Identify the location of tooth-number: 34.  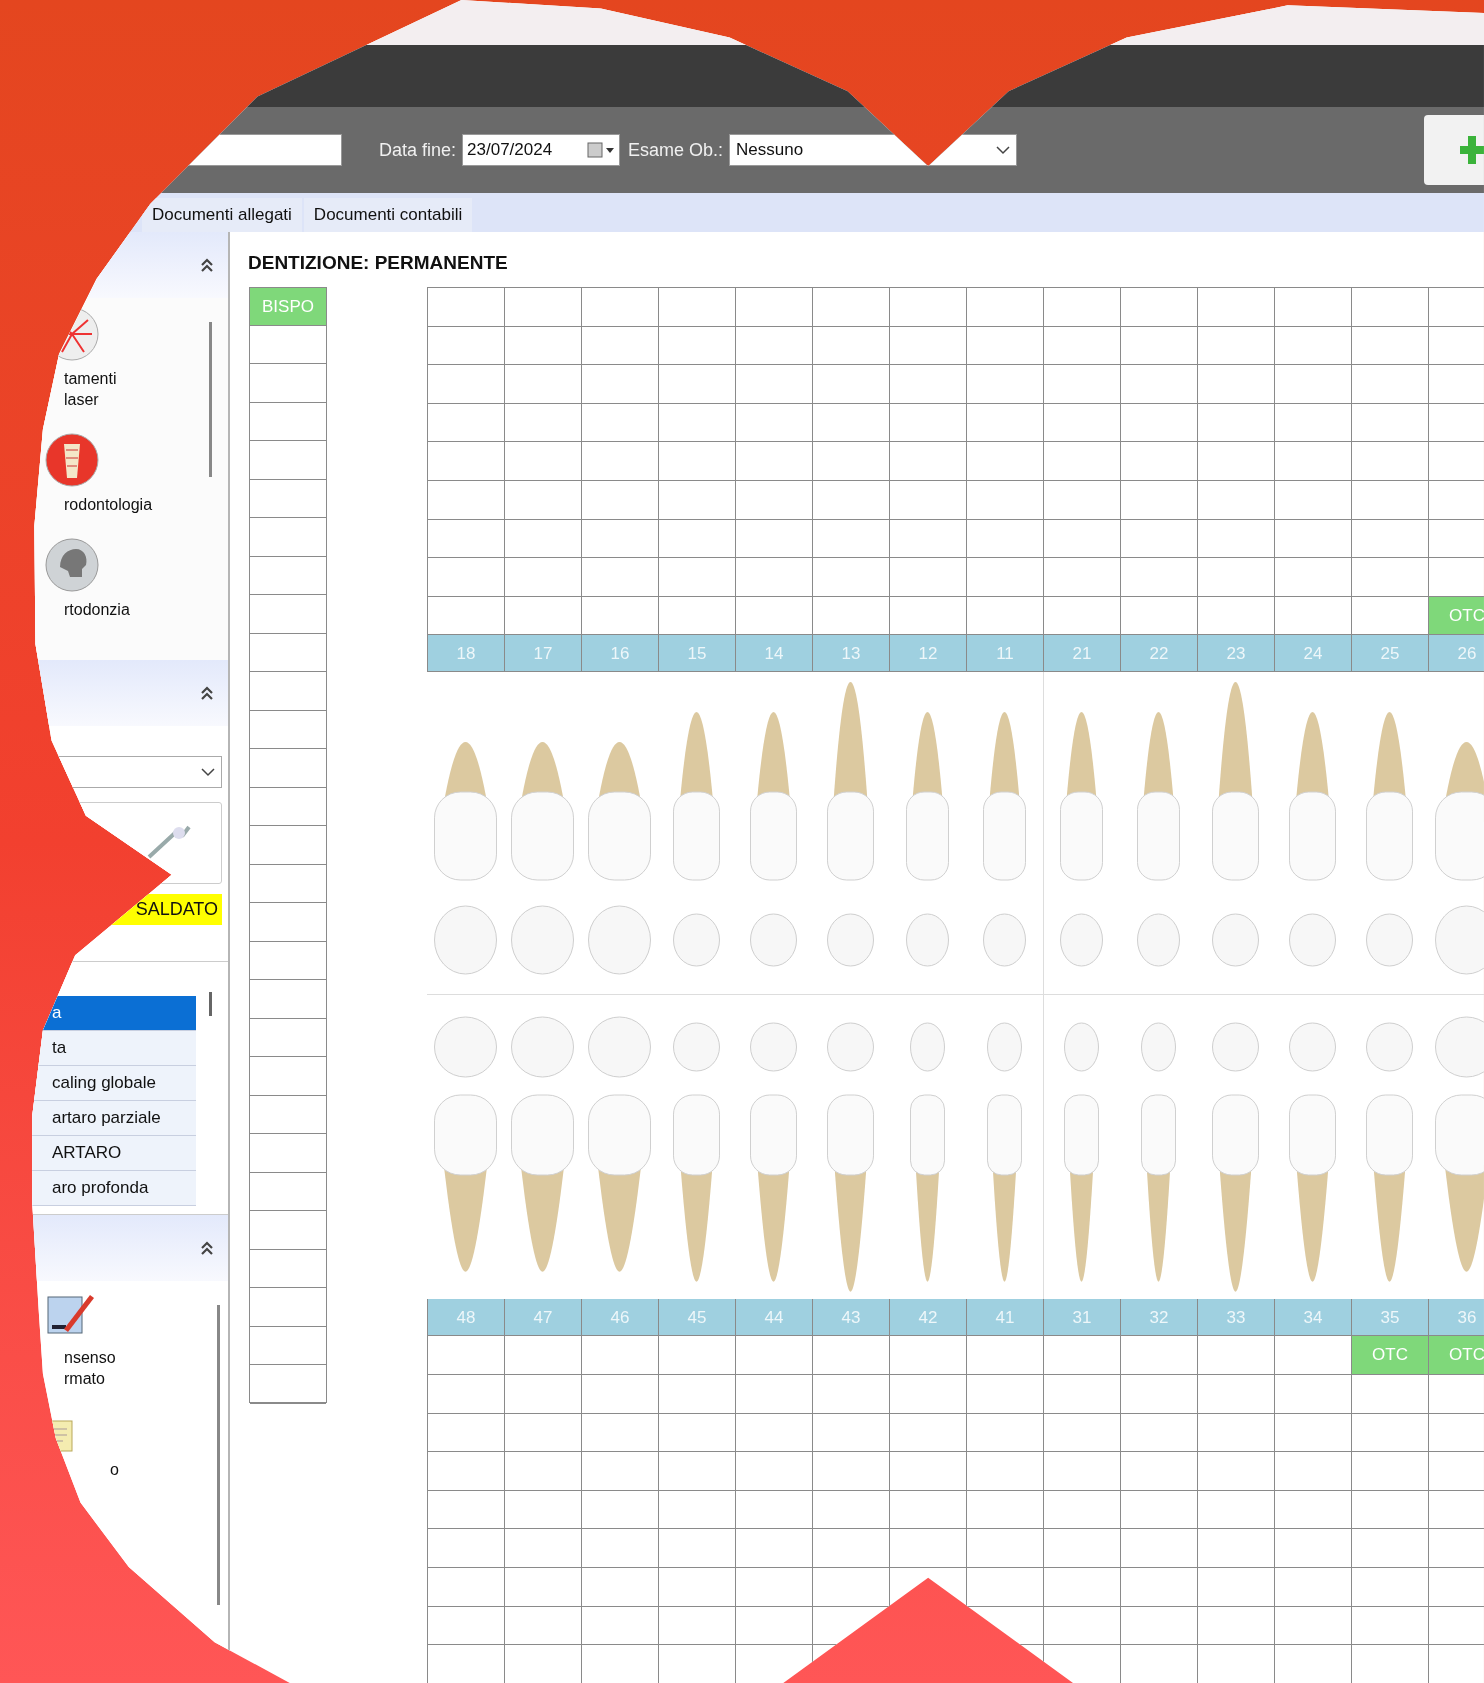
(1313, 1317).